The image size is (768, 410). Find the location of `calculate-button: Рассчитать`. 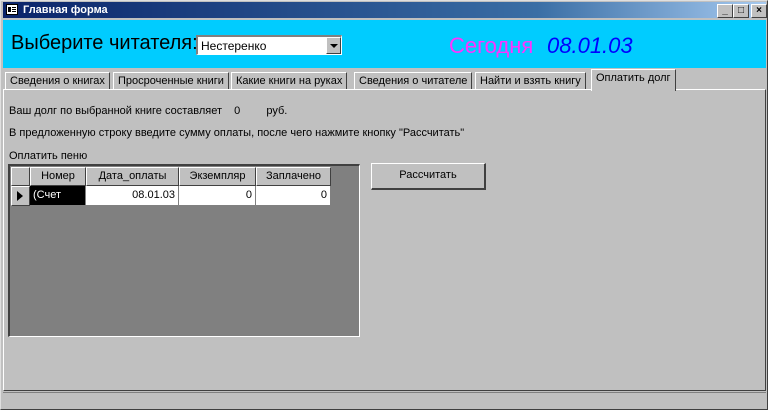

calculate-button: Рассчитать is located at coordinates (428, 176).